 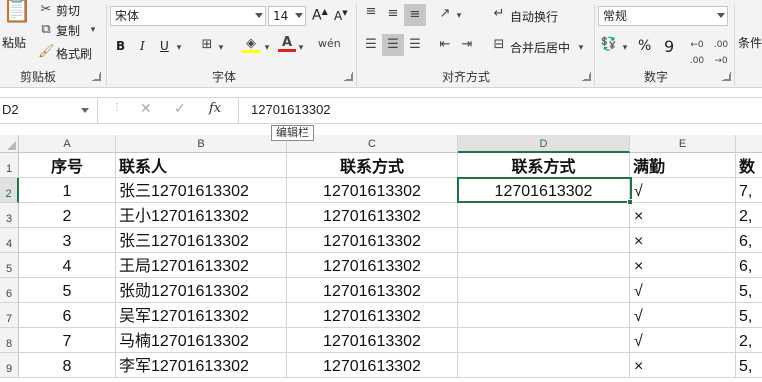 I want to click on table-cell: 6, so click(x=67, y=315).